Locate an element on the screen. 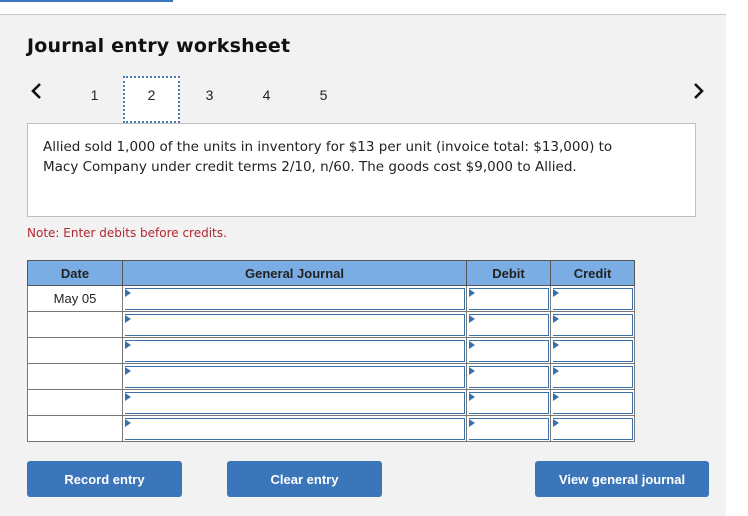 The height and width of the screenshot is (516, 748). top-progress-bar is located at coordinates (86, 1).